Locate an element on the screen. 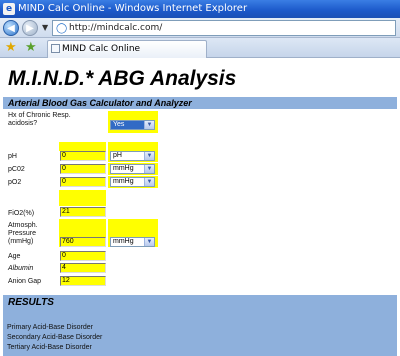 This screenshot has width=400, height=356. atm-pressure-input: 760 is located at coordinates (83, 242).